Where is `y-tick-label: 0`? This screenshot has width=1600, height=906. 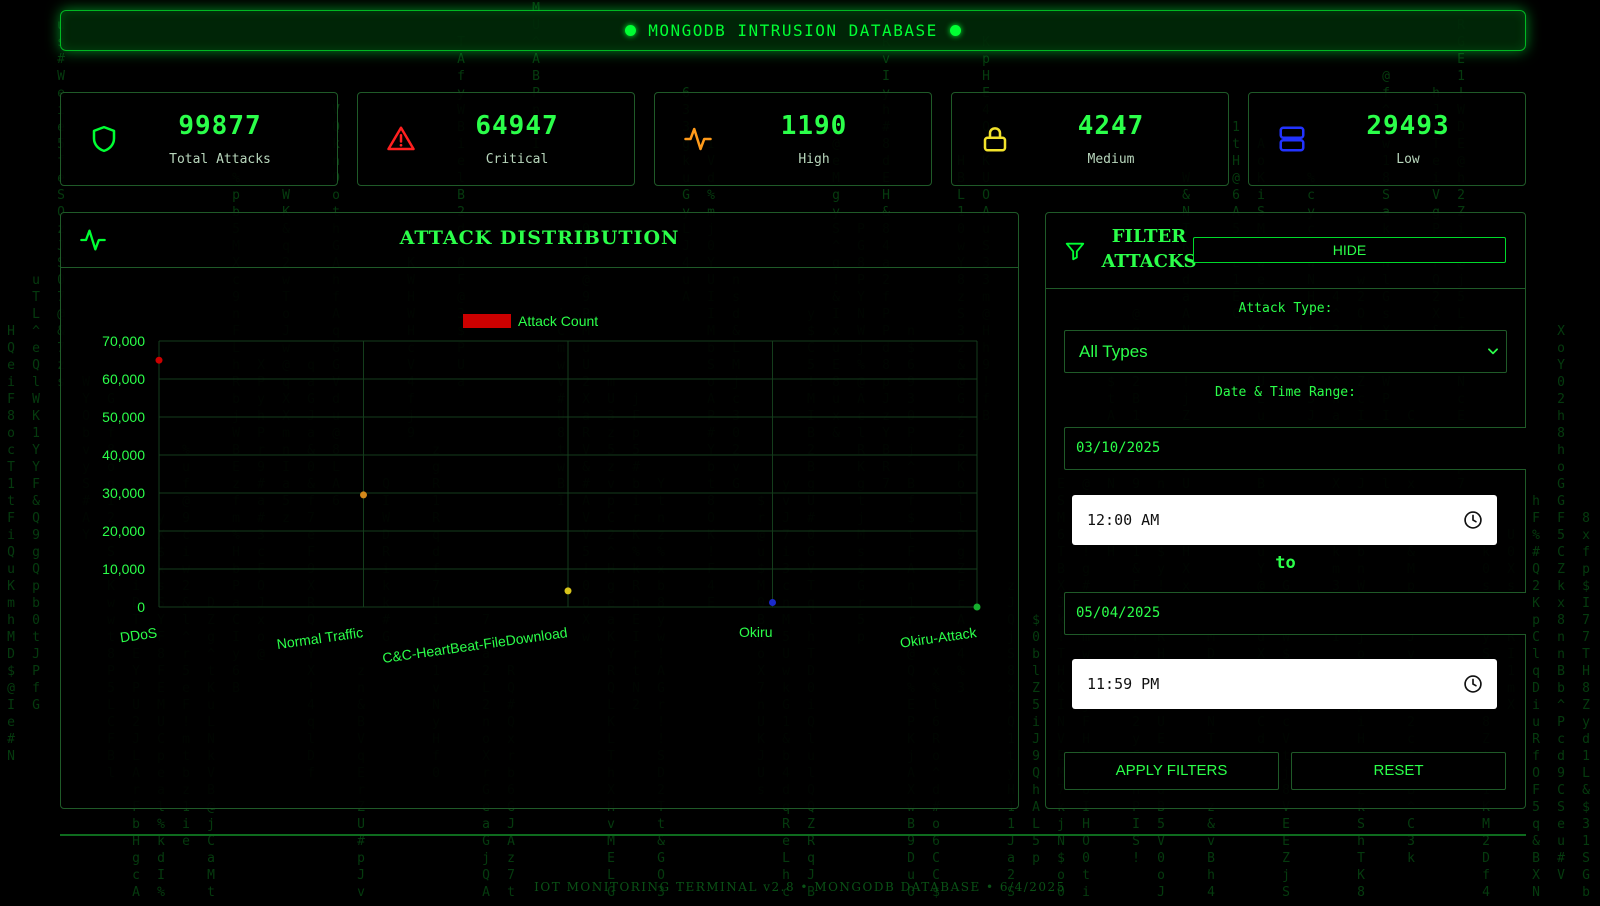 y-tick-label: 0 is located at coordinates (141, 607).